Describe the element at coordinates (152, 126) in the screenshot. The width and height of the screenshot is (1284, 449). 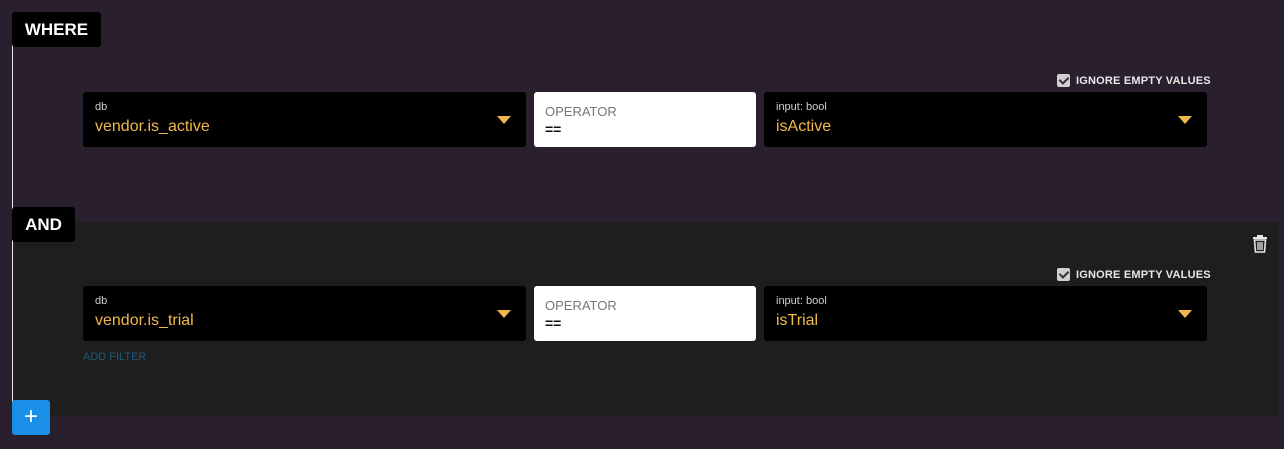
I see `field-select-value: vendor.is_active` at that location.